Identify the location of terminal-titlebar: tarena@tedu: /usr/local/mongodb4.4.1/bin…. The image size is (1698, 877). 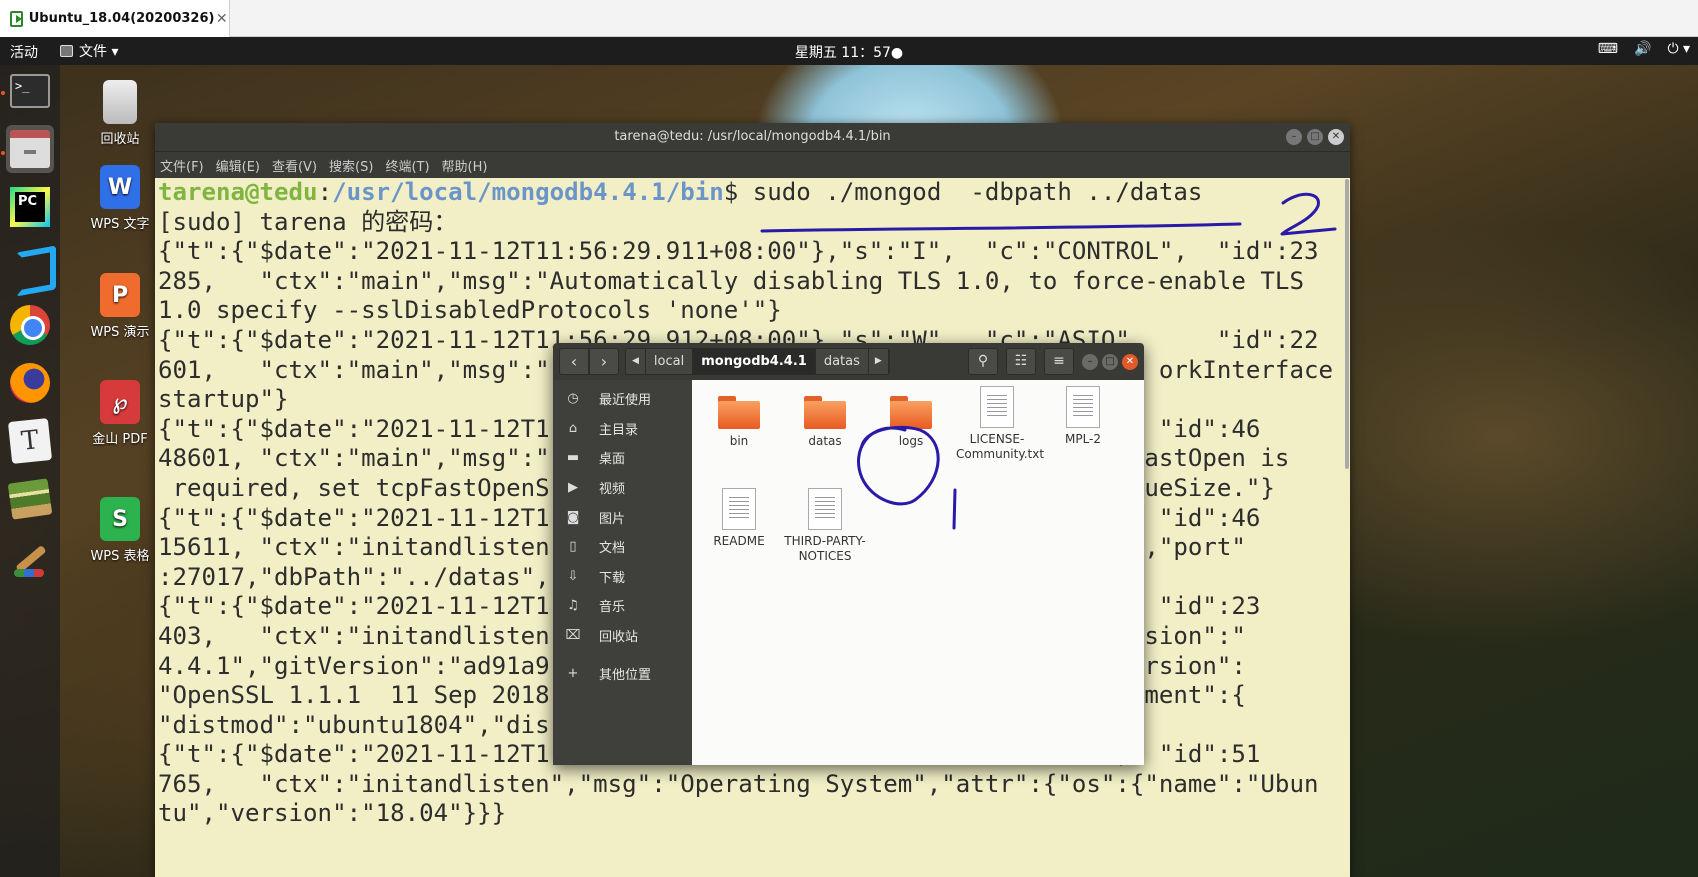
(752, 137).